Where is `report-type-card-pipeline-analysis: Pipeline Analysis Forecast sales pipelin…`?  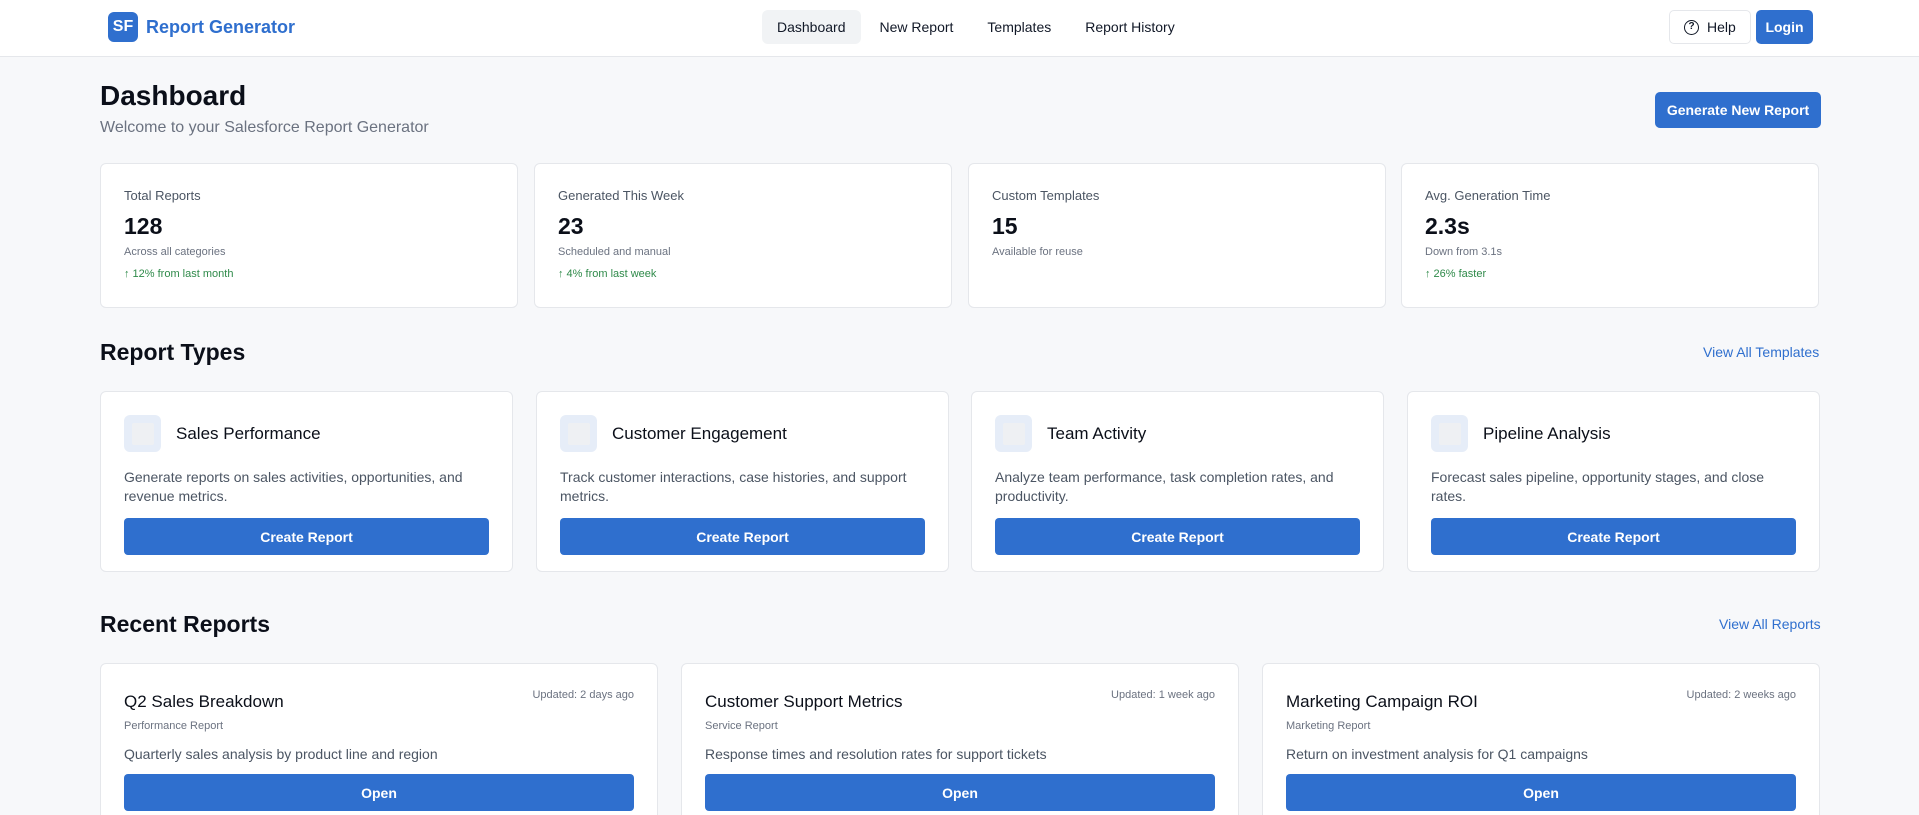 report-type-card-pipeline-analysis: Pipeline Analysis Forecast sales pipelin… is located at coordinates (1613, 481).